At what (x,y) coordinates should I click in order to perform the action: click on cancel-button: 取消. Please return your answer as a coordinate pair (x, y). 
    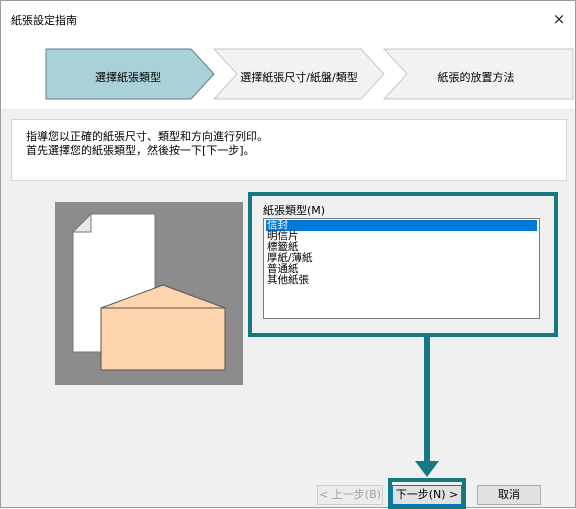
    Looking at the image, I should click on (509, 495).